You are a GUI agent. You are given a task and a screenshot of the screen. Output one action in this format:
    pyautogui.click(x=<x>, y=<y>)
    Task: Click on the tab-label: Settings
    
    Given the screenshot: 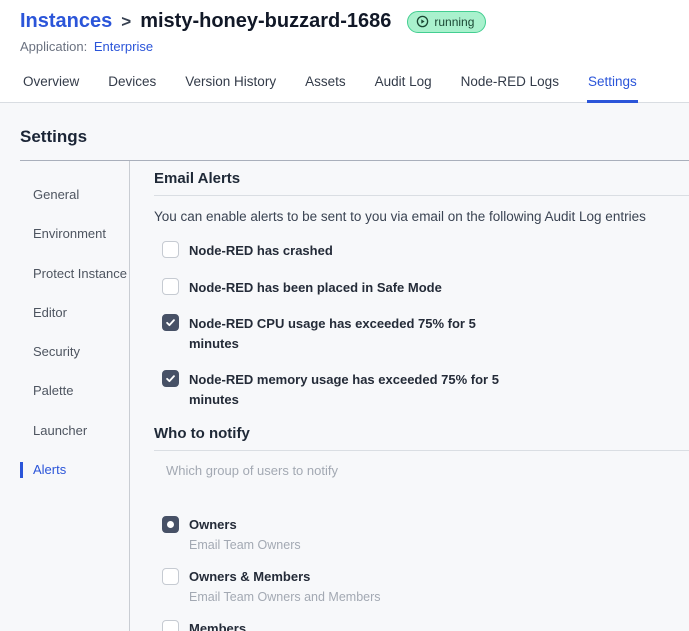 What is the action you would take?
    pyautogui.click(x=612, y=81)
    